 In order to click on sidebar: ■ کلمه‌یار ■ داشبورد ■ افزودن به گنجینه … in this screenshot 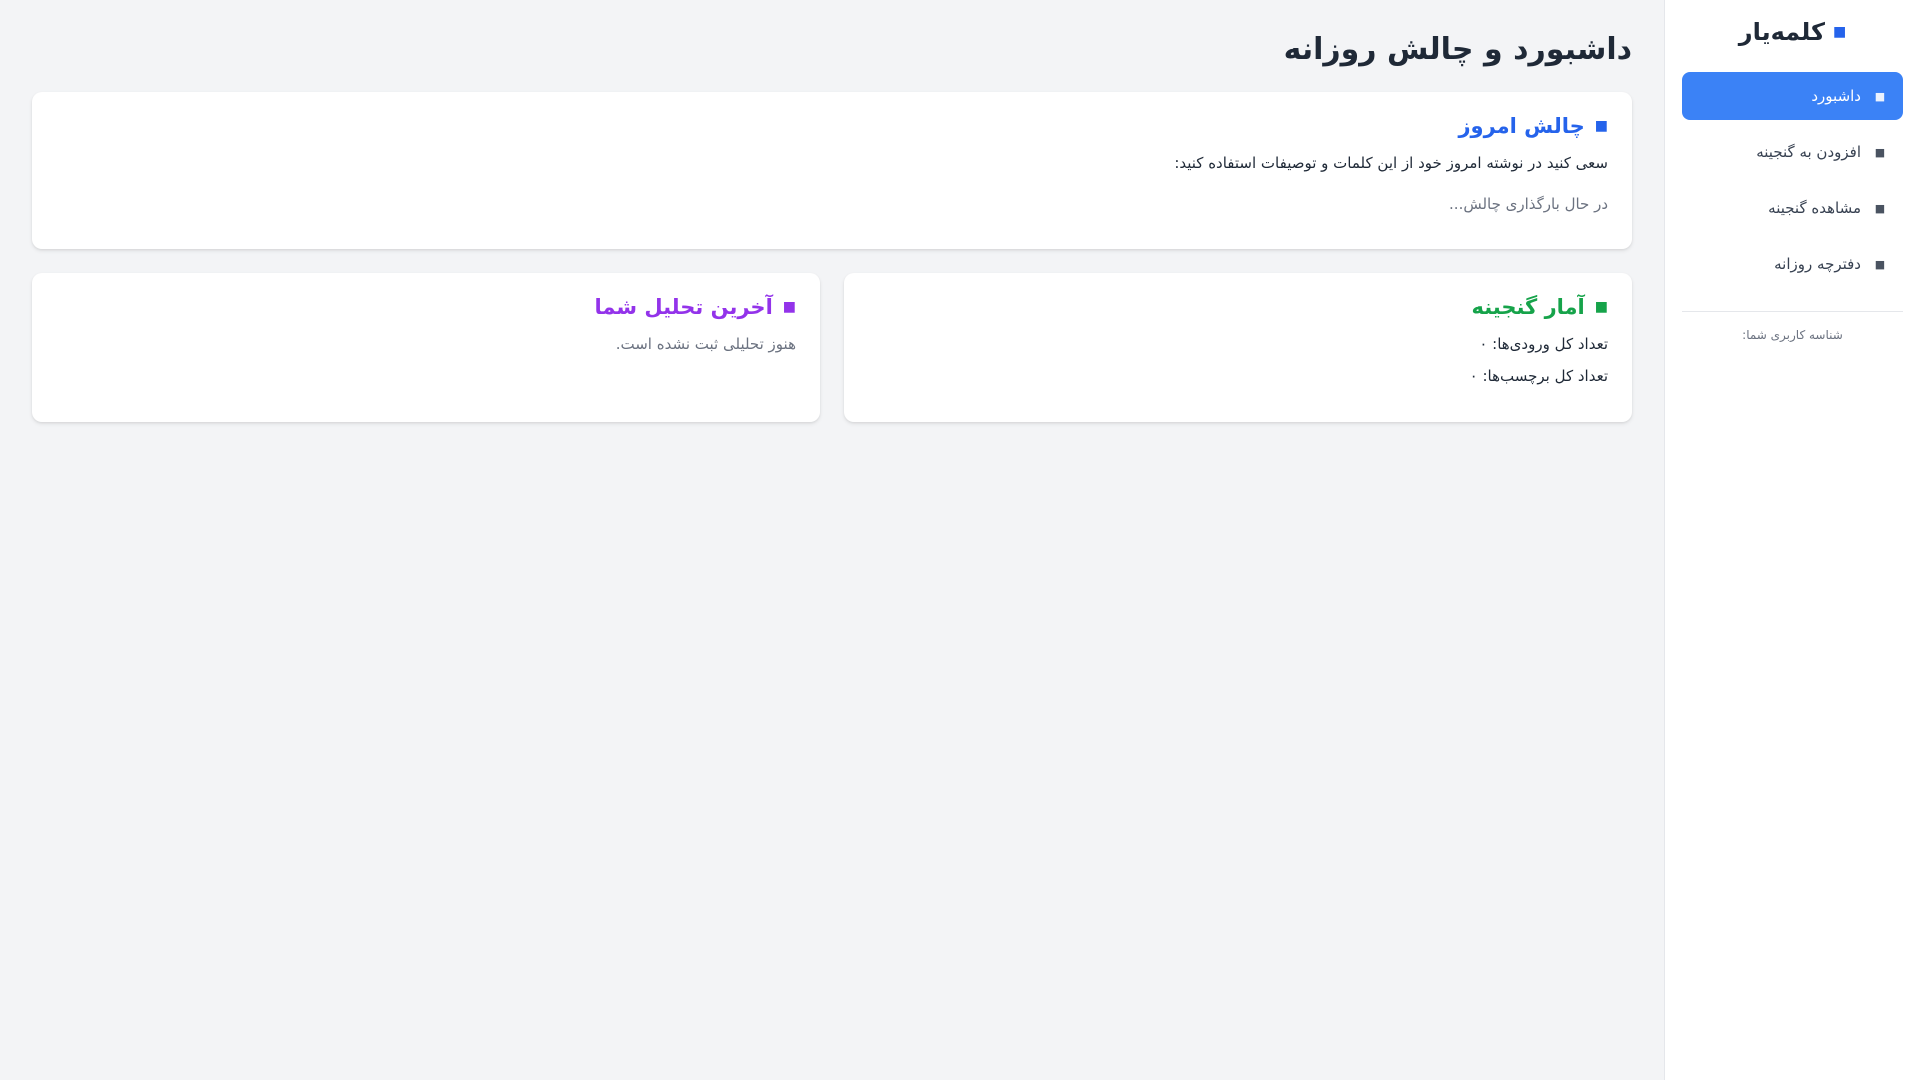, I will do `click(1792, 540)`.